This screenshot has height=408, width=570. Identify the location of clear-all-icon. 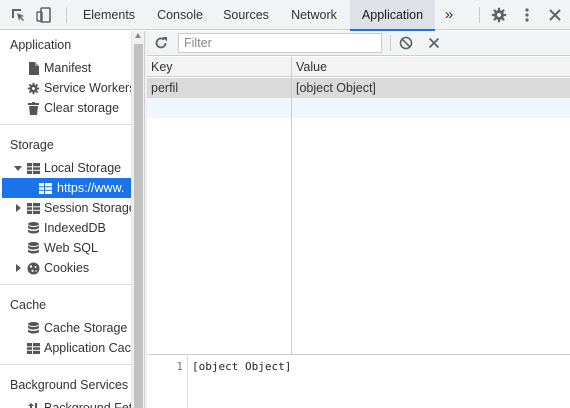
(406, 43).